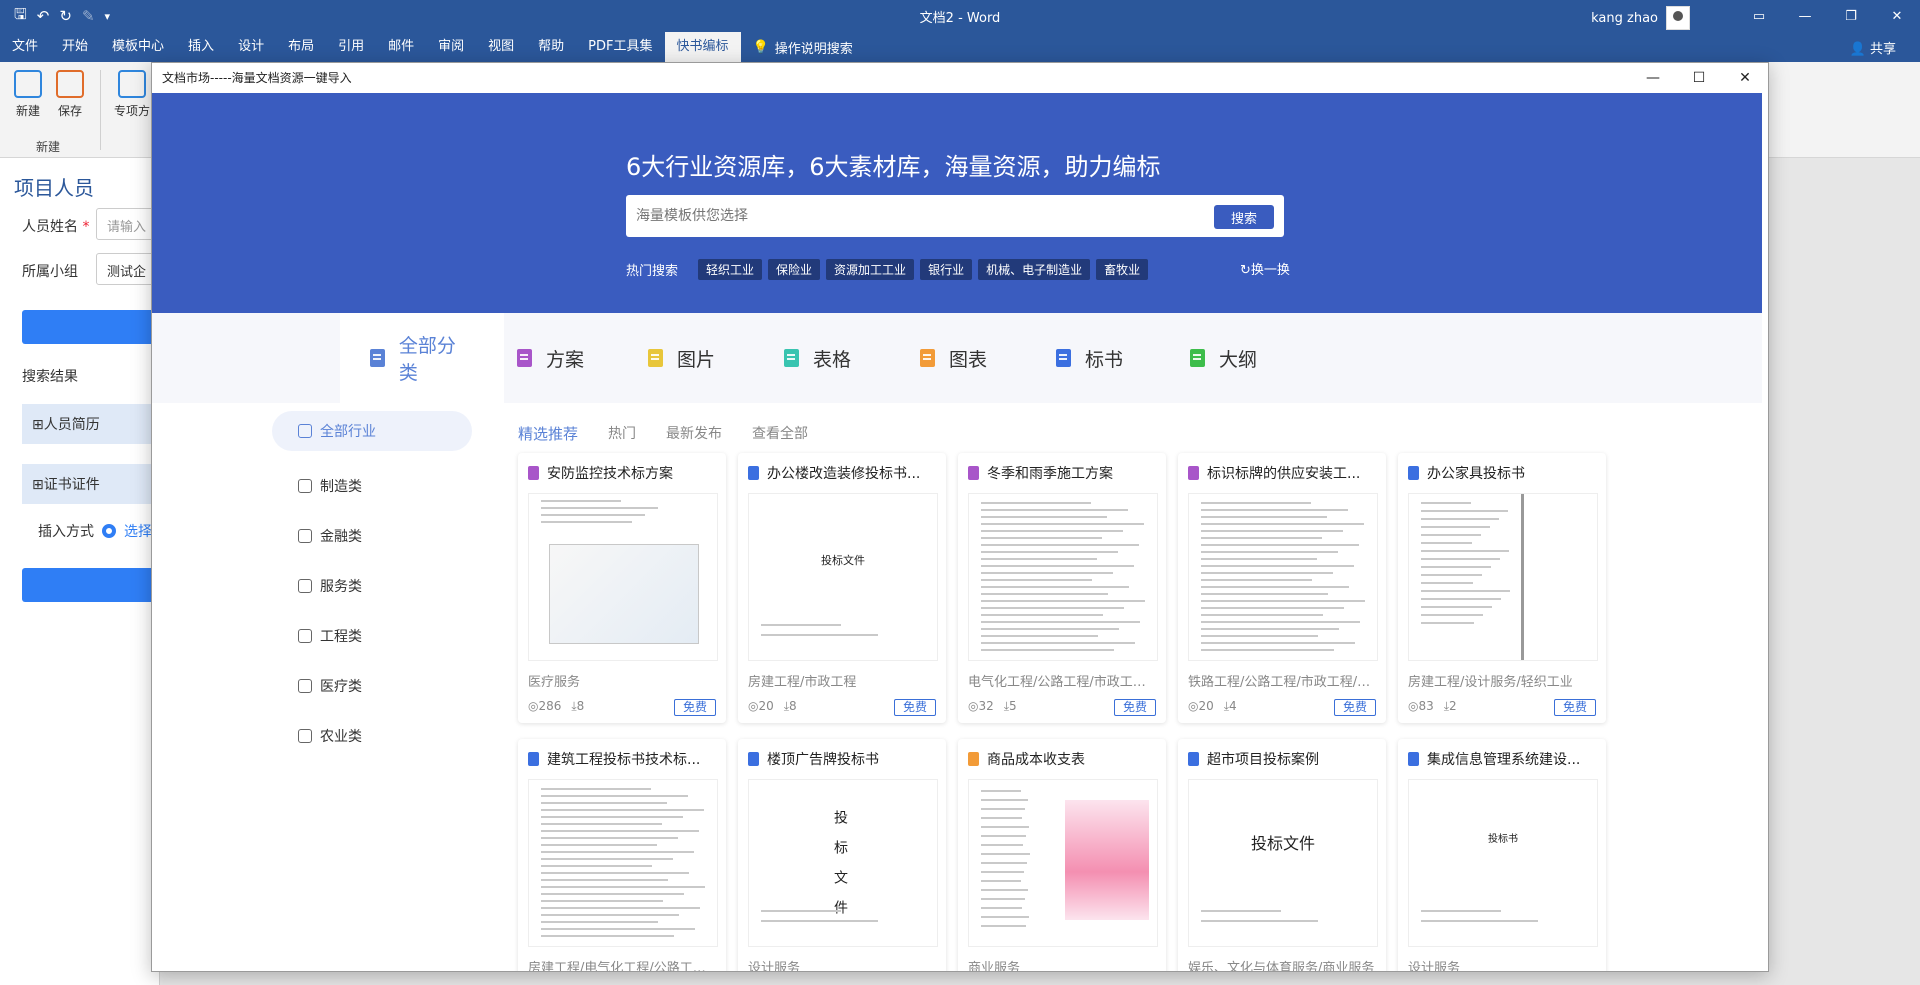 The image size is (1920, 985). I want to click on category-tab: 图片, so click(681, 358).